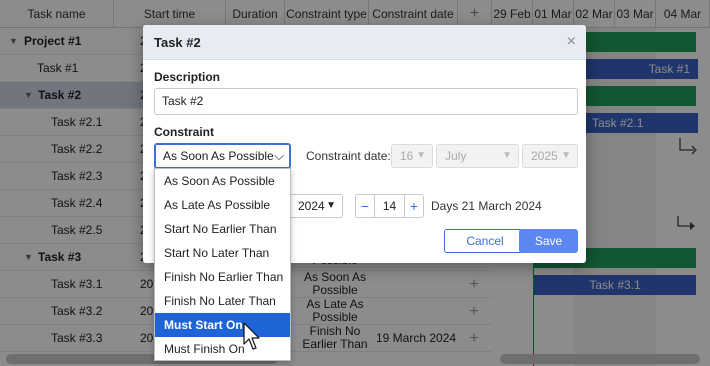  I want to click on constraint-day-select: 16 ▼, so click(412, 156).